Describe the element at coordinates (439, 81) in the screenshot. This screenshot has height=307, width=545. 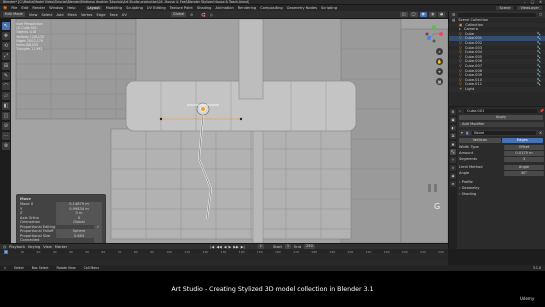
I see `ortho-toggle-icon: ▦` at that location.